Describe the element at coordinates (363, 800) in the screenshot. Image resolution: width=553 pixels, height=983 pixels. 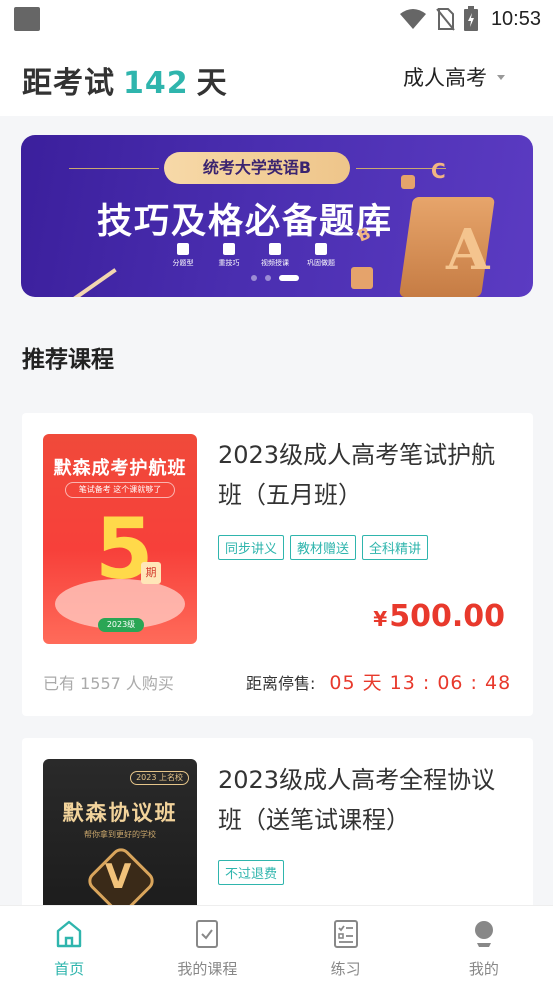
I see `course-title: 2023级成人高考全程协议班（送笔试课程）` at that location.